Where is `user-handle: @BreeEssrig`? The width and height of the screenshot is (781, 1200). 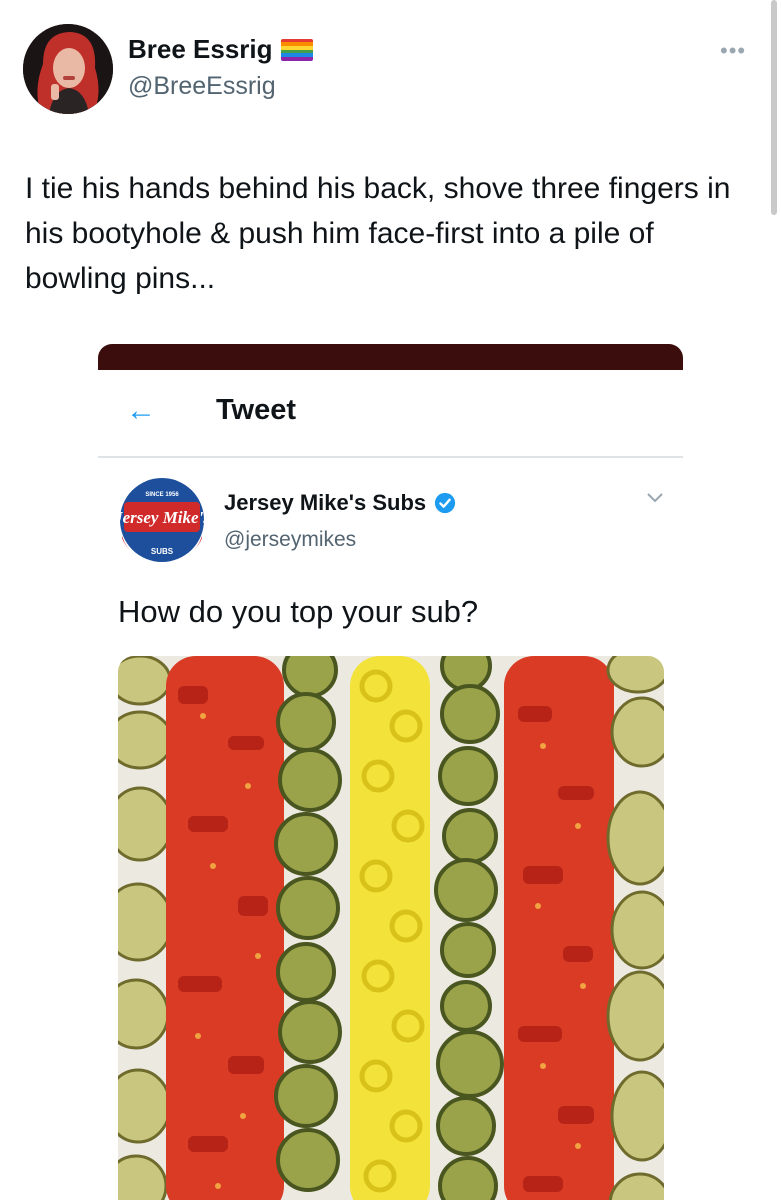 user-handle: @BreeEssrig is located at coordinates (202, 86).